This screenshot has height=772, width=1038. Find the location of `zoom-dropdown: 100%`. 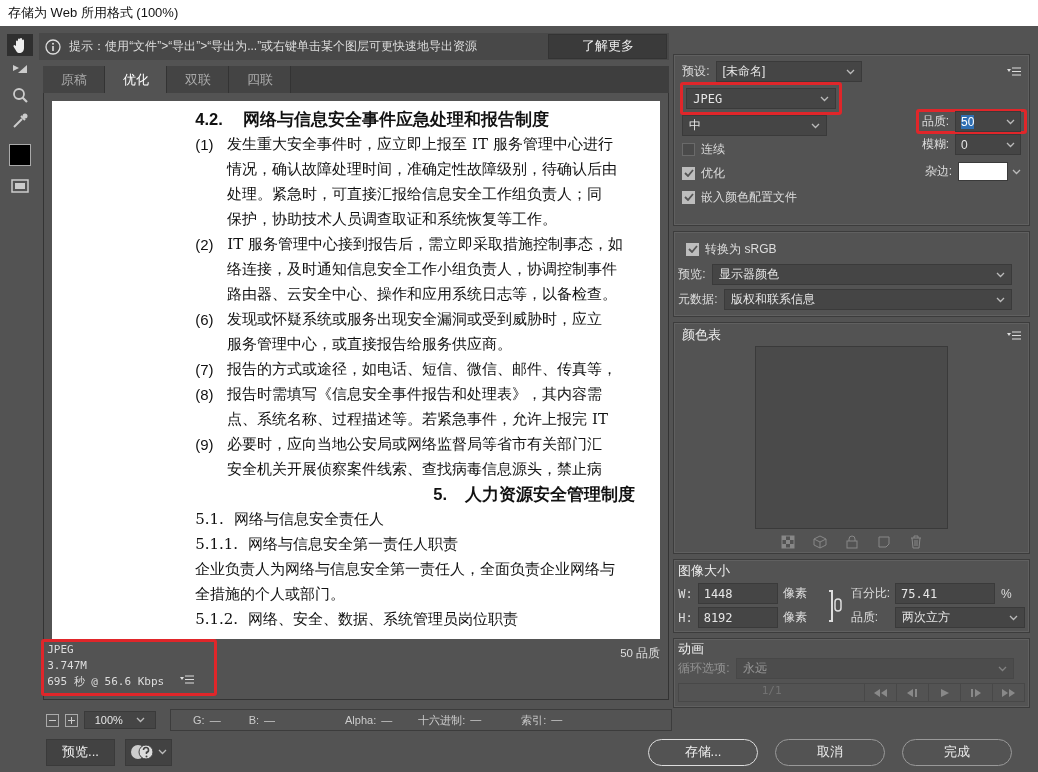

zoom-dropdown: 100% is located at coordinates (120, 720).